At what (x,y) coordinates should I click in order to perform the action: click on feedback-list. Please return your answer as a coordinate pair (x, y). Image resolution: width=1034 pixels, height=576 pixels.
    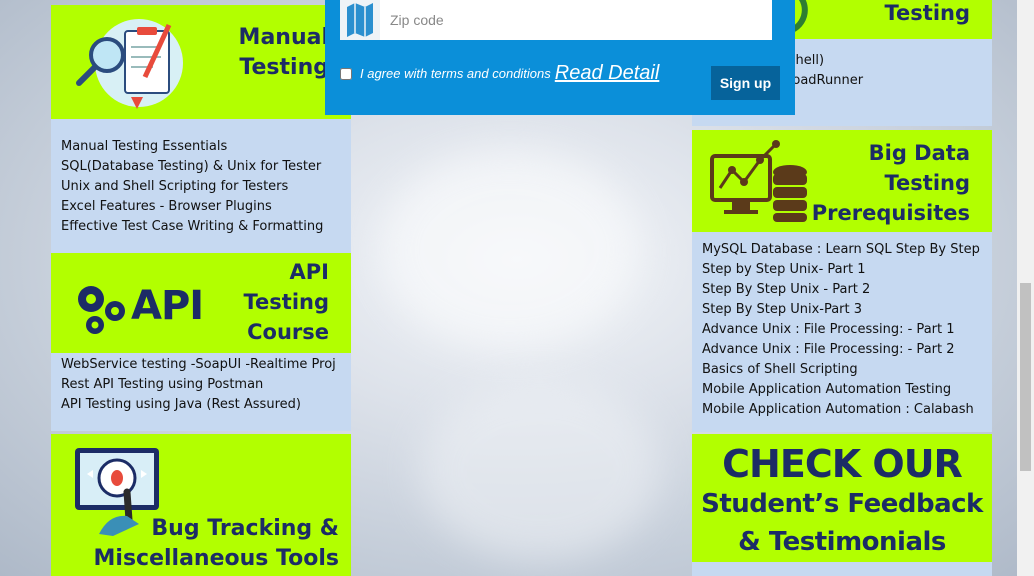
    Looking at the image, I should click on (842, 569).